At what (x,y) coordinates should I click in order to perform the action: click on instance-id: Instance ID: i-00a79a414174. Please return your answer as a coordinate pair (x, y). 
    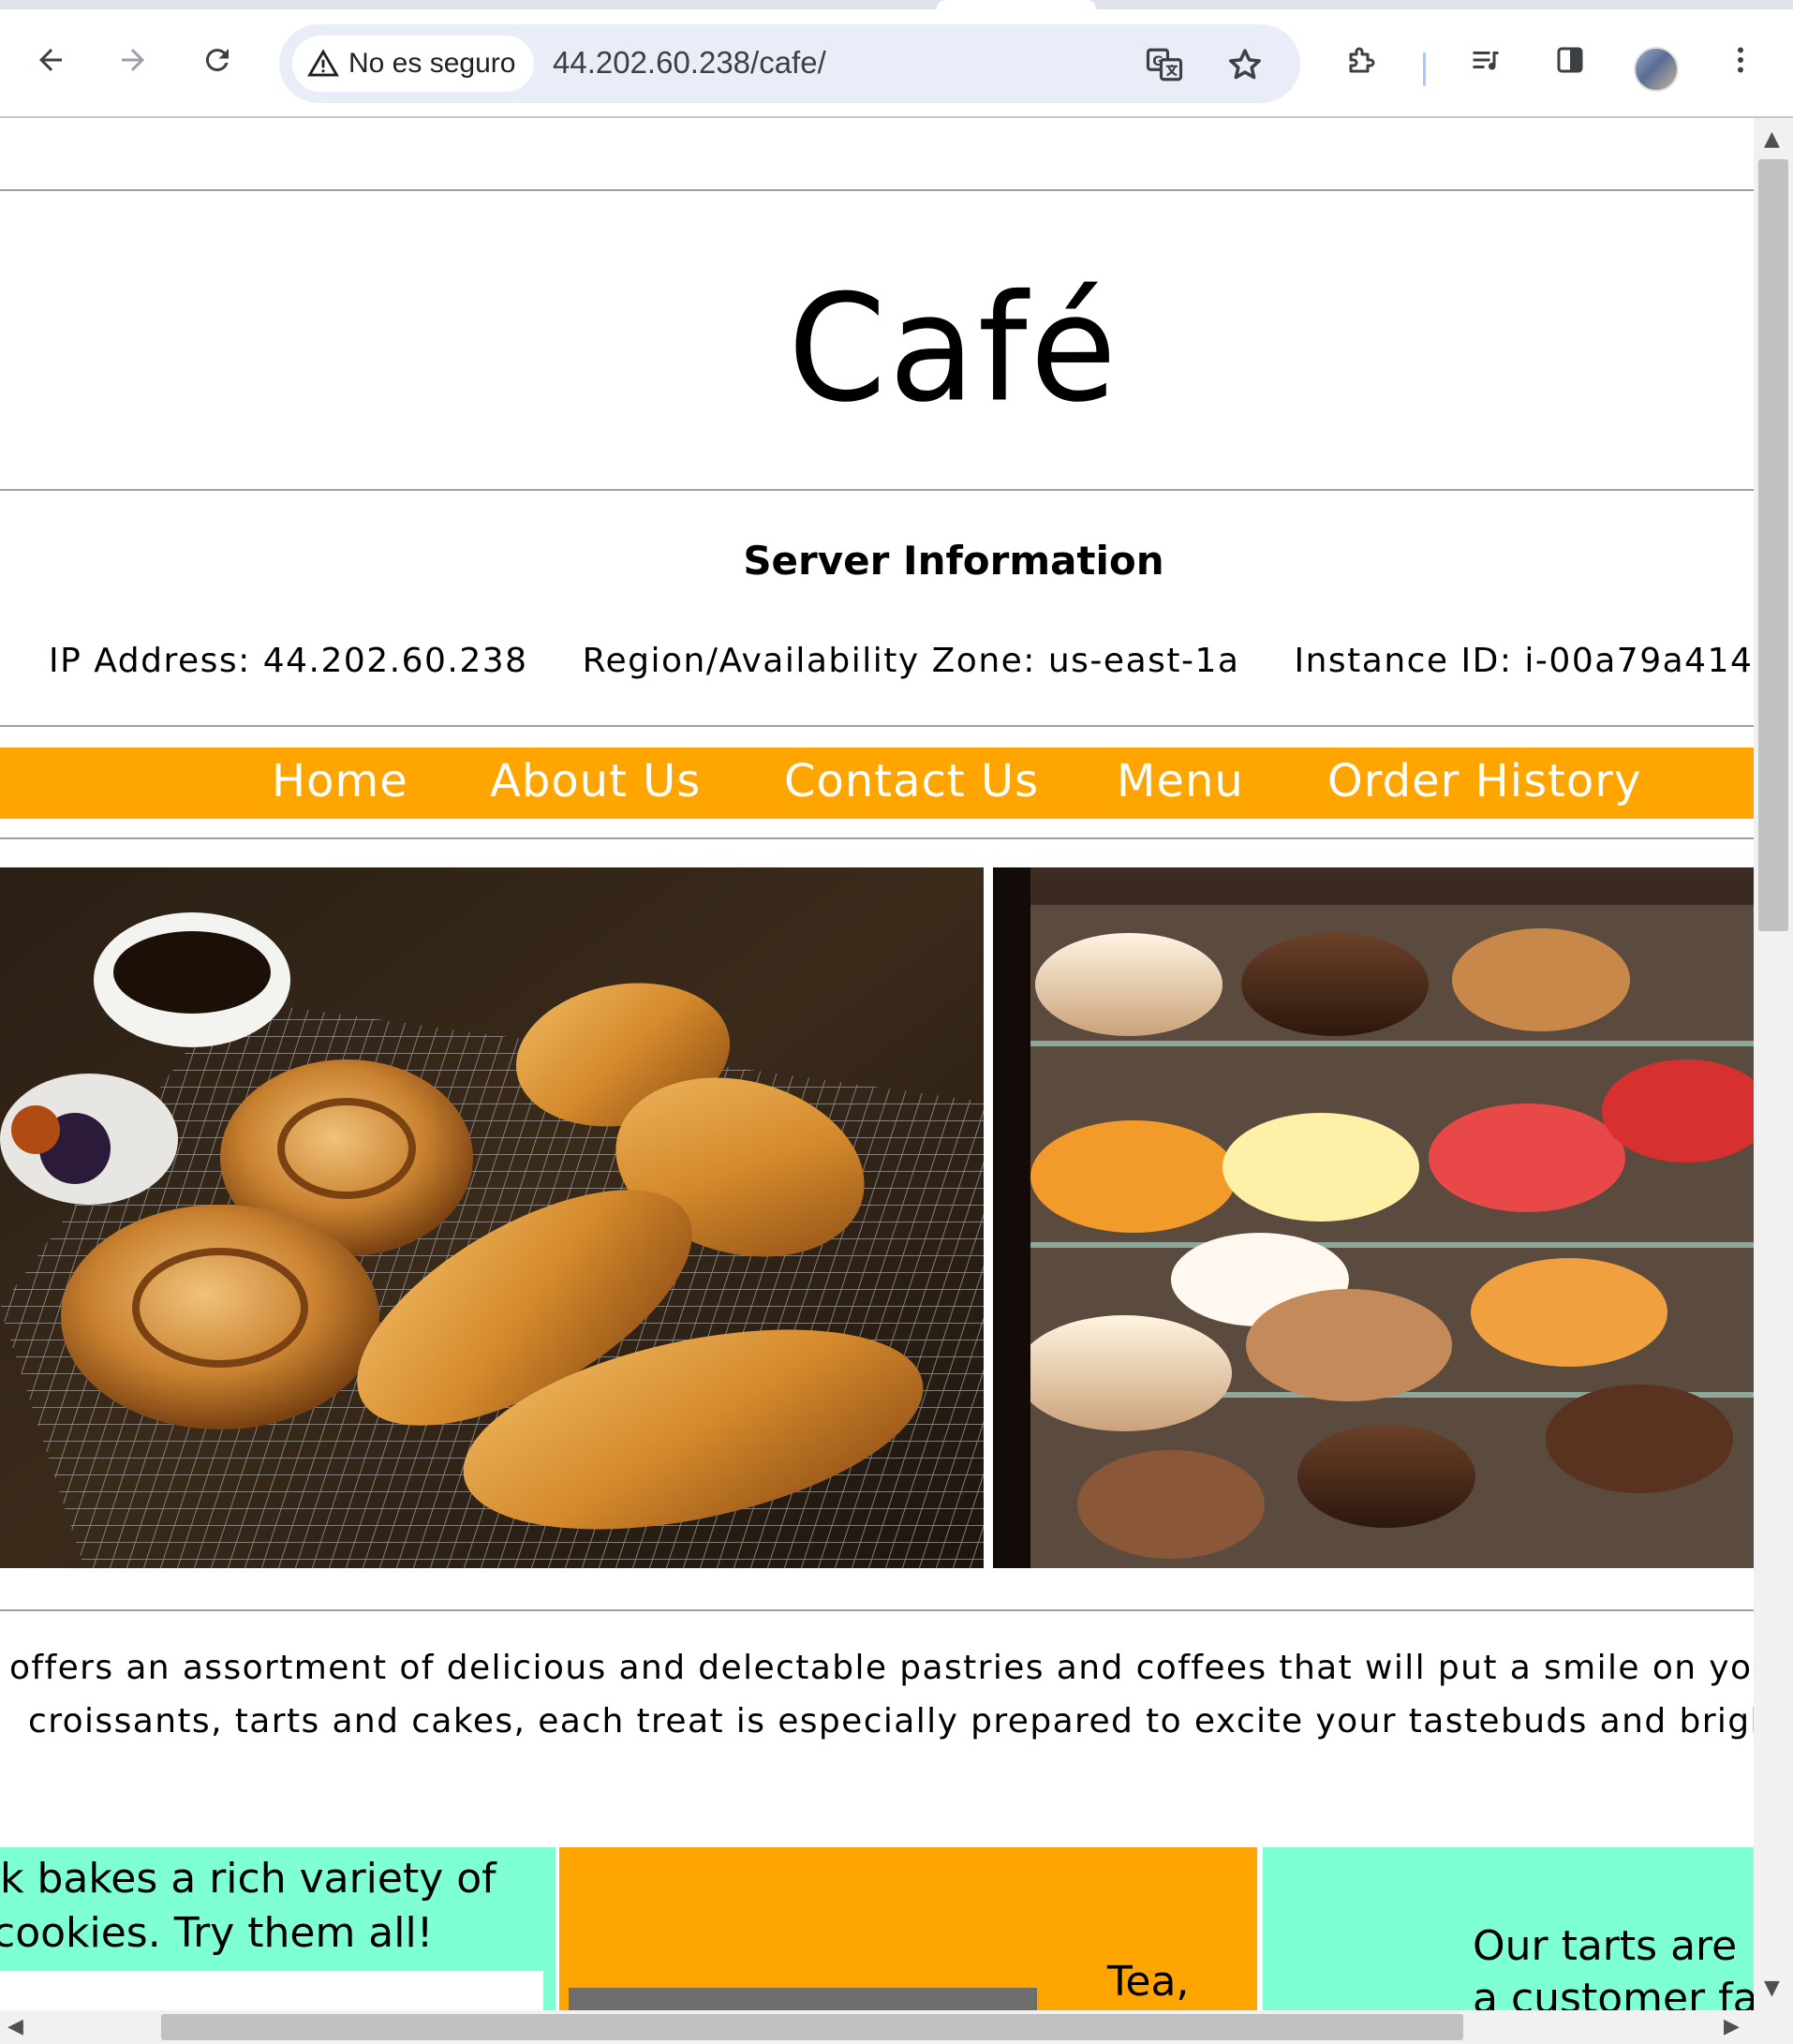
    Looking at the image, I should click on (1524, 661).